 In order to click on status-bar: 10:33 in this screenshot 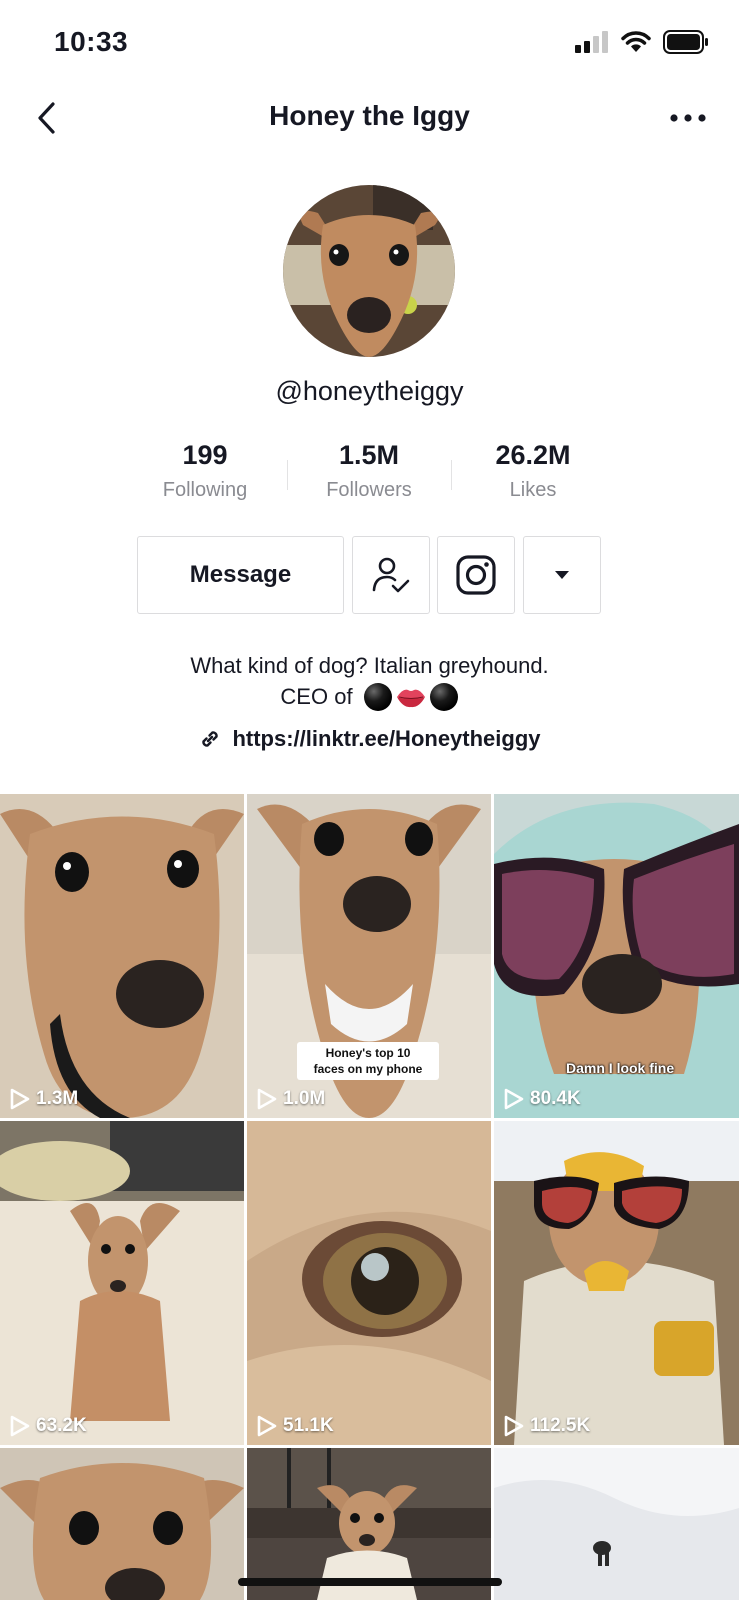, I will do `click(369, 45)`.